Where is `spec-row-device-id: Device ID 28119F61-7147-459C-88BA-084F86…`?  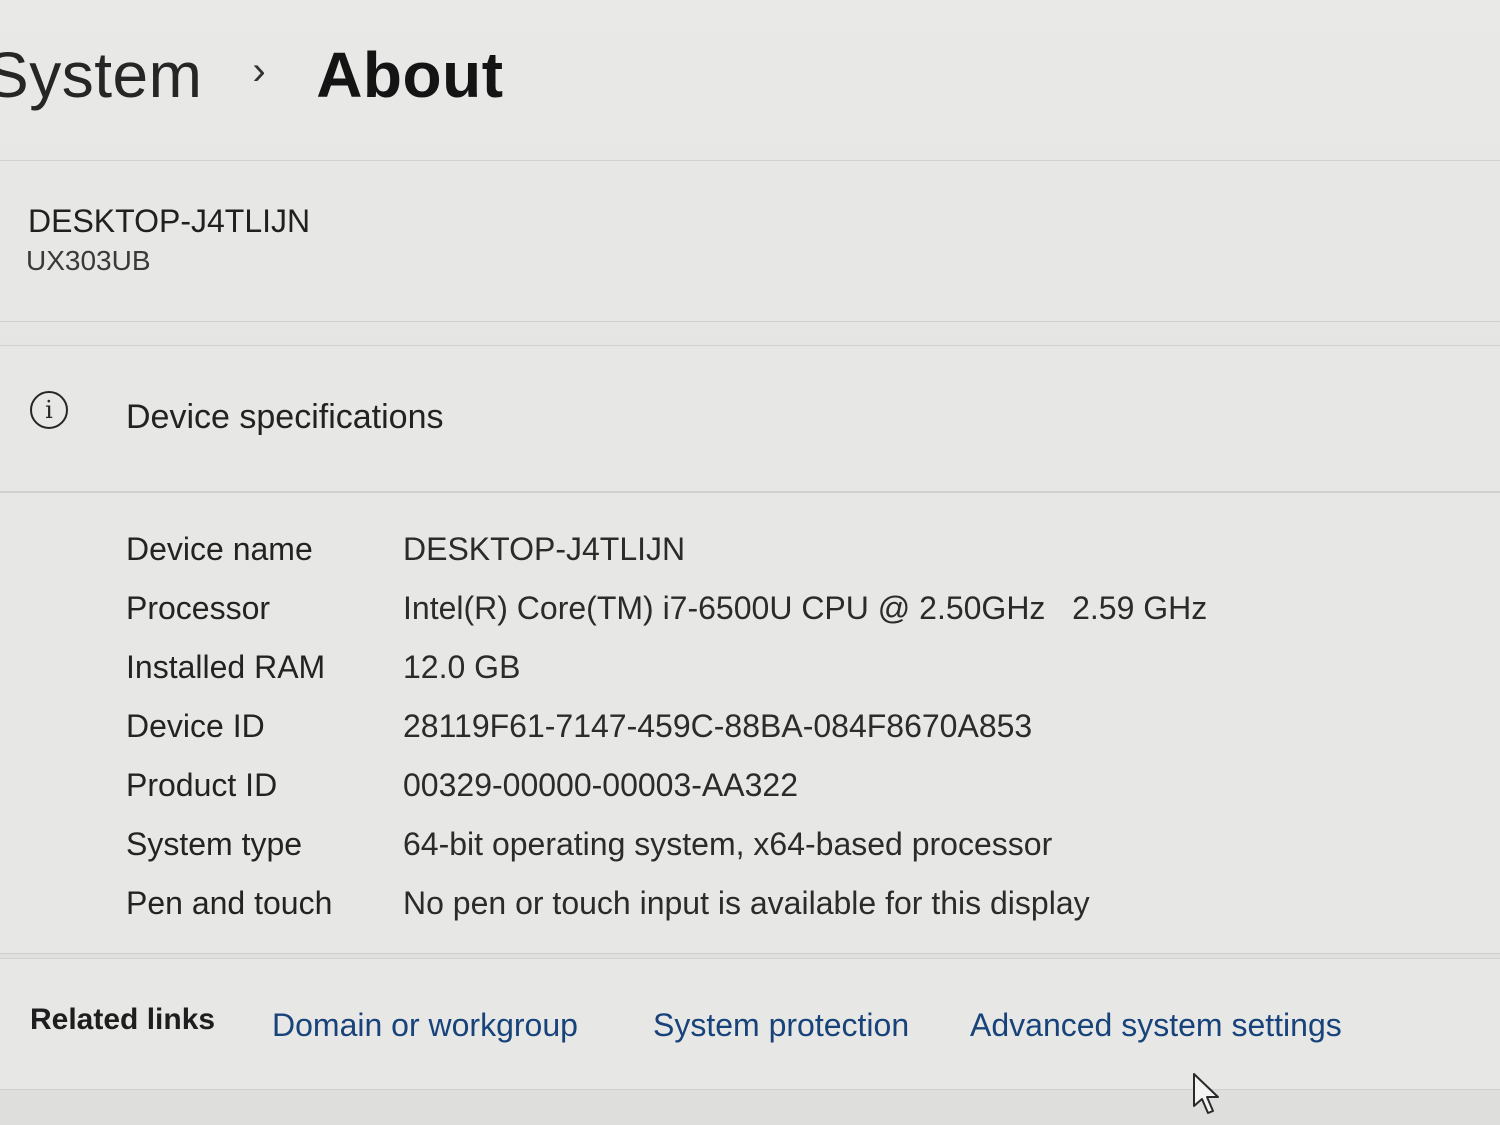 spec-row-device-id: Device ID 28119F61-7147-459C-88BA-084F86… is located at coordinates (750, 737).